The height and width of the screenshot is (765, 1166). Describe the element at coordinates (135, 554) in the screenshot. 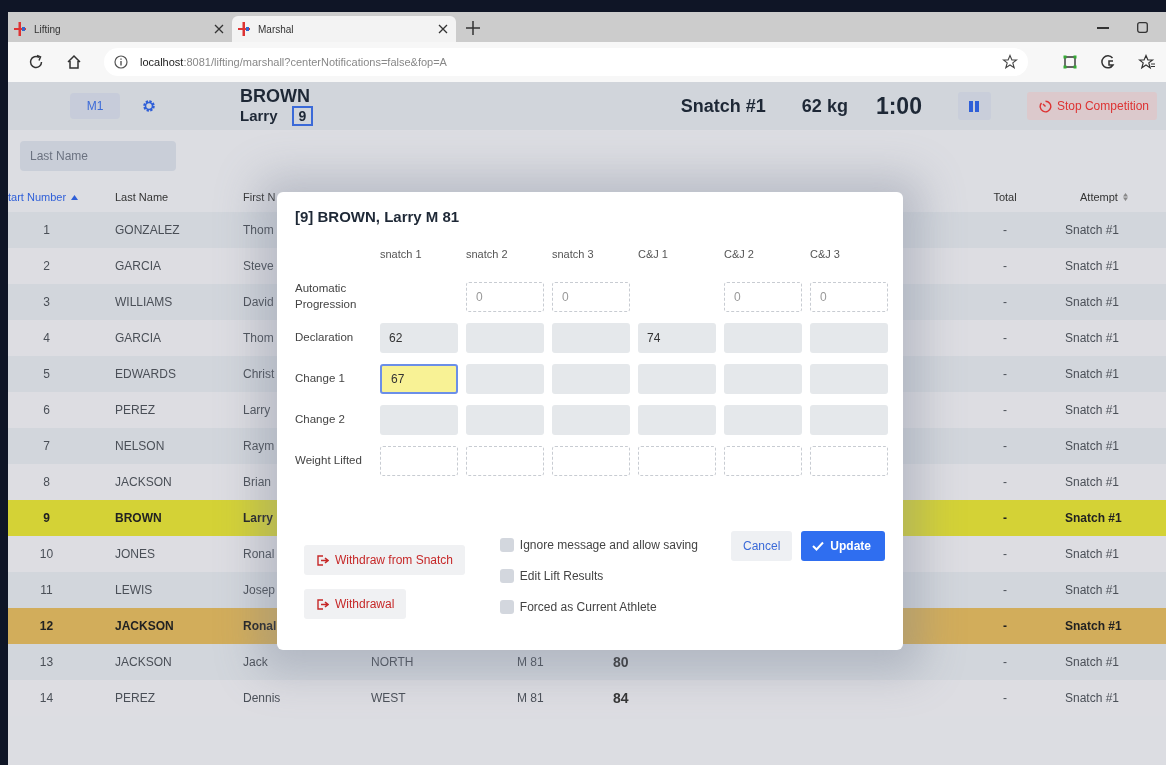

I see `table-cell: JONES` at that location.